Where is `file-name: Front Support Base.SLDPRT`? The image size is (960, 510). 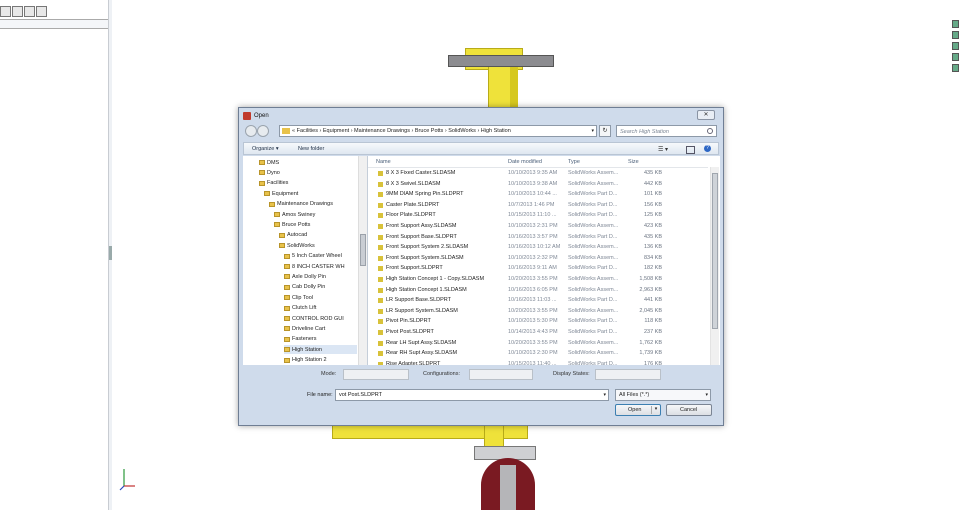
file-name: Front Support Base.SLDPRT is located at coordinates (421, 236).